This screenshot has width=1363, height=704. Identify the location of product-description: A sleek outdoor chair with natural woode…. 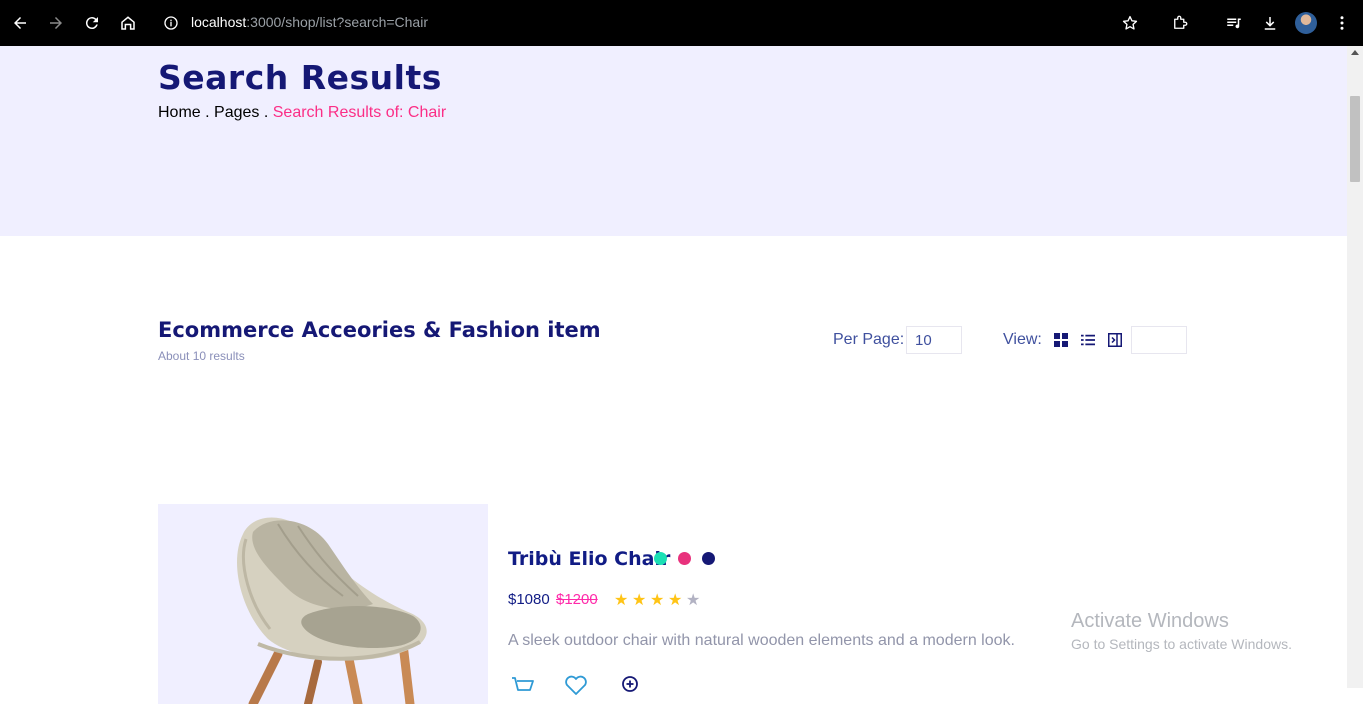
(761, 640).